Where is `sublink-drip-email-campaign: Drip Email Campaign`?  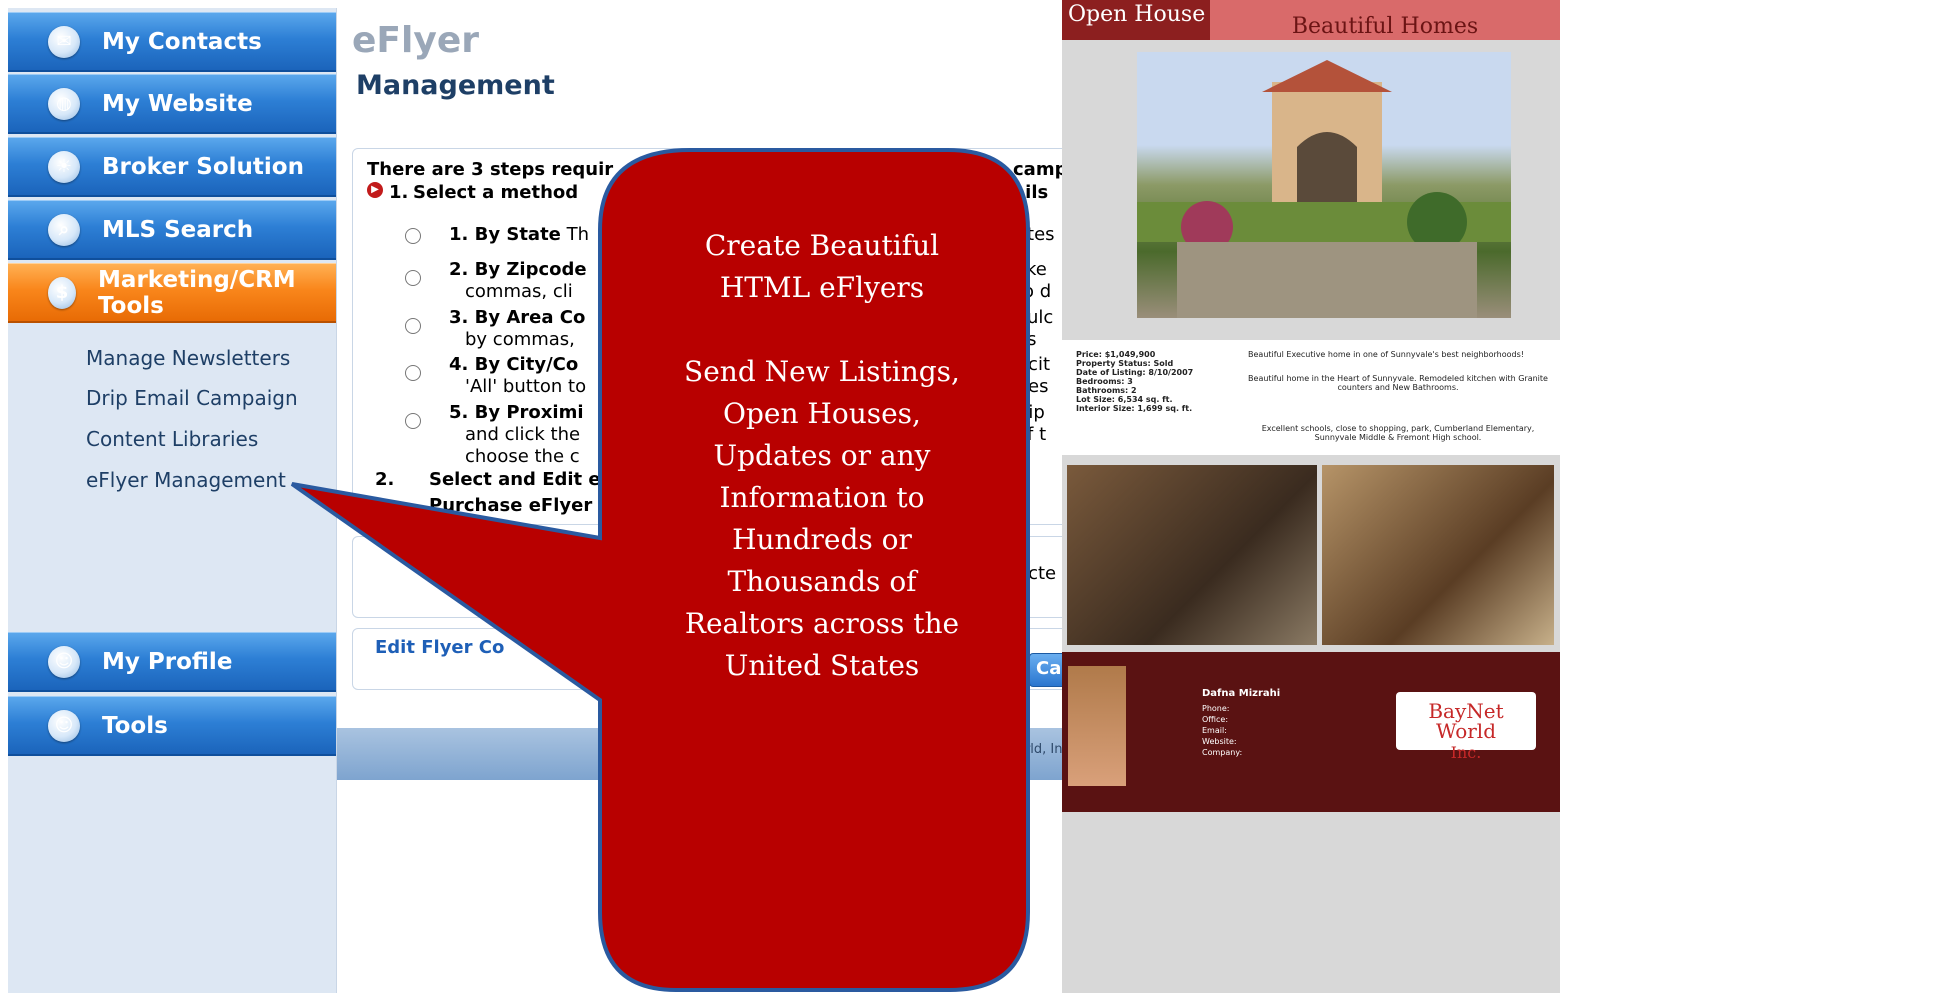
sublink-drip-email-campaign: Drip Email Campaign is located at coordinates (192, 398).